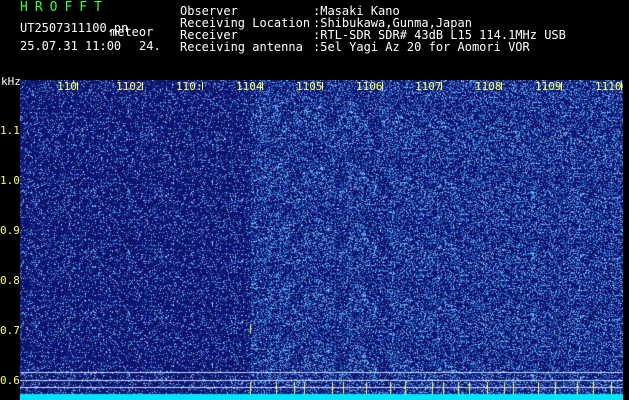  I want to click on x-tick-label: 1107, so click(428, 86).